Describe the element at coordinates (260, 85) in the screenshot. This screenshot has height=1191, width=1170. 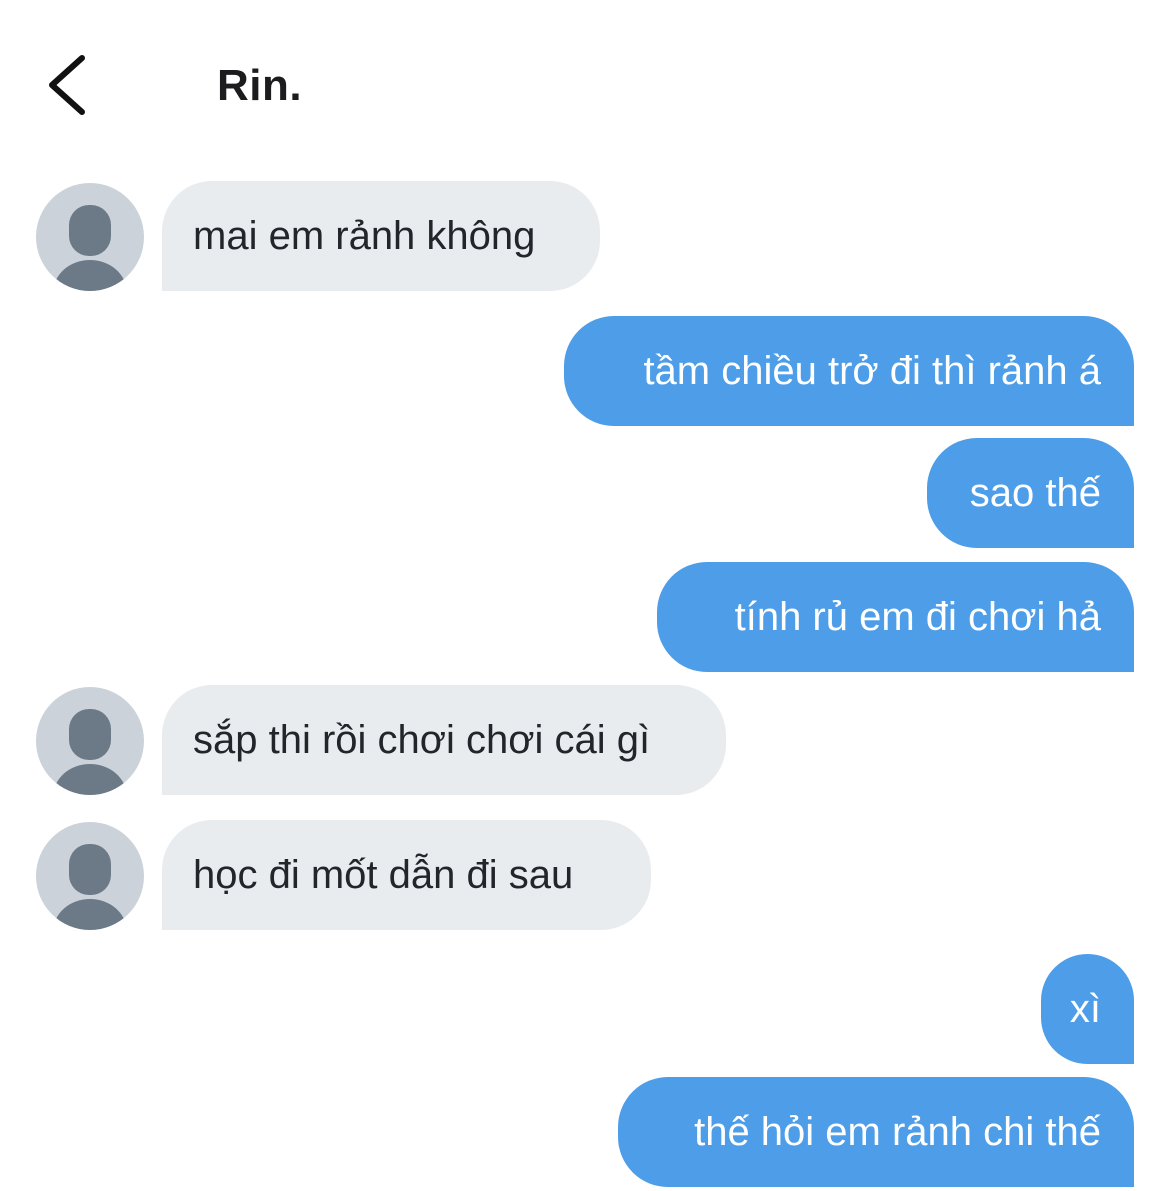
I see `contact-name: Rin.` at that location.